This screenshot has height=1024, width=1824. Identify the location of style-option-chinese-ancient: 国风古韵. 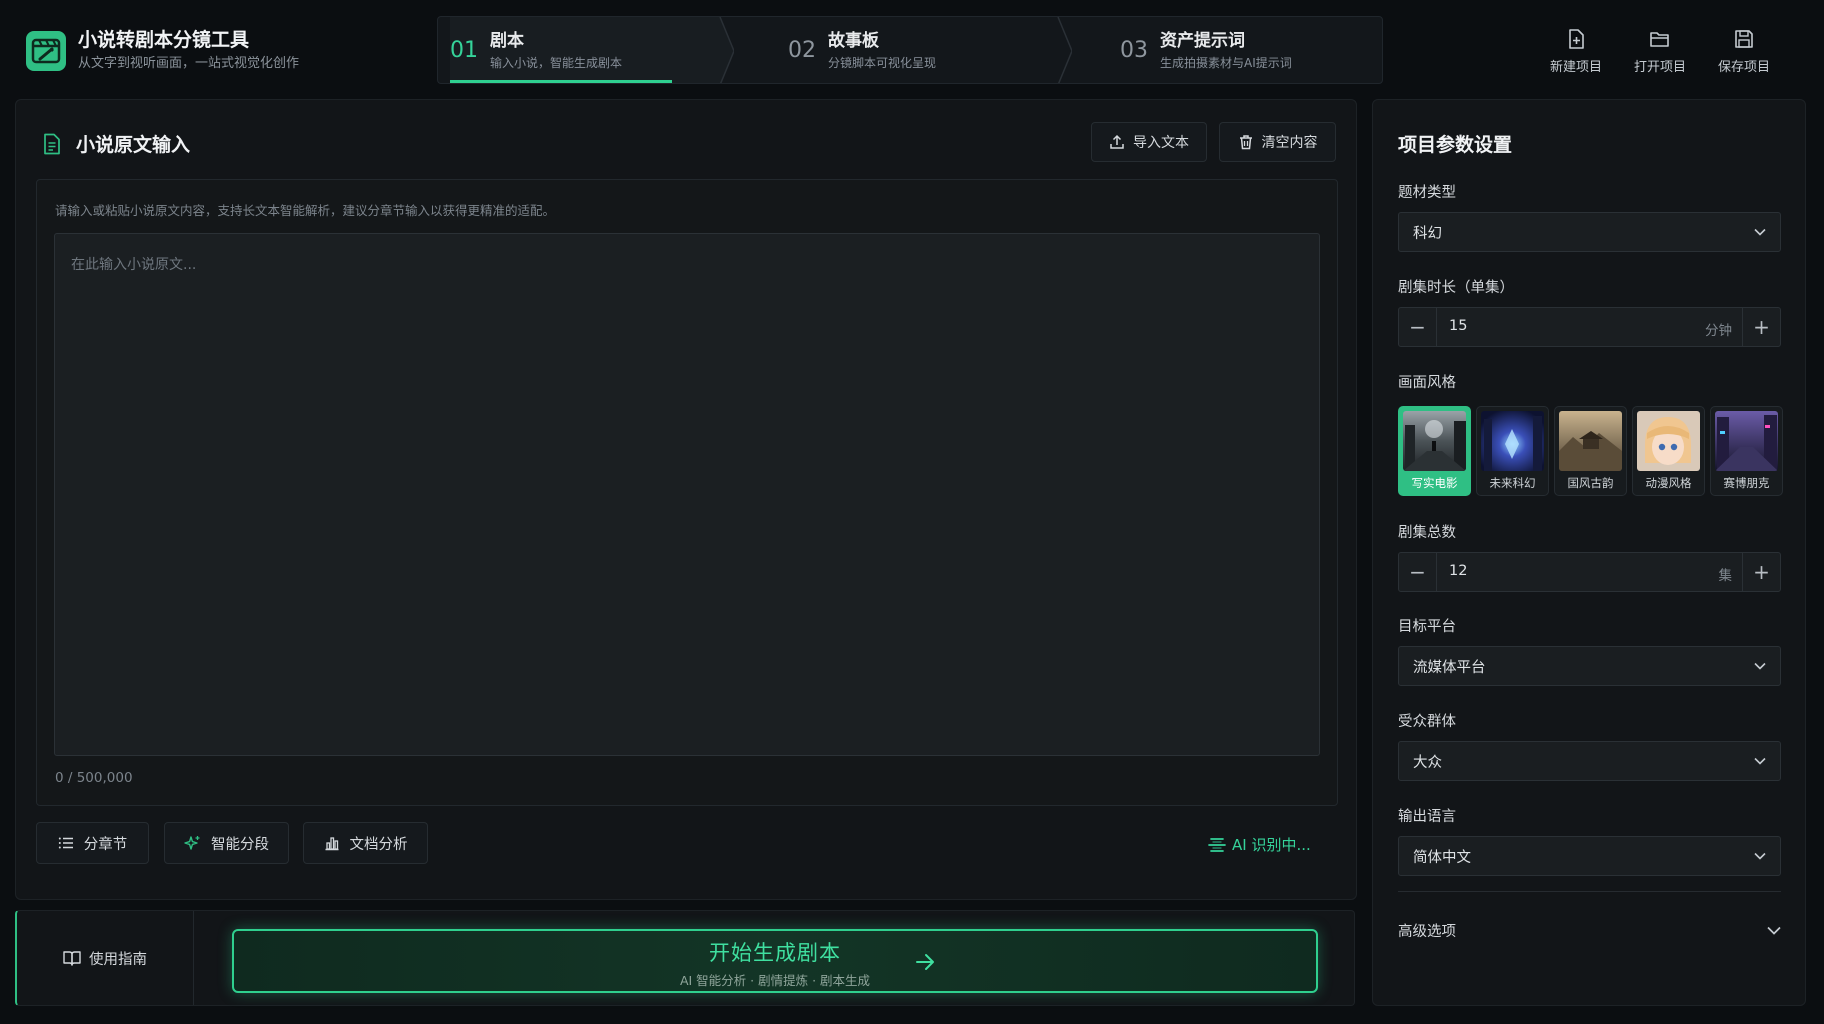
(1590, 451).